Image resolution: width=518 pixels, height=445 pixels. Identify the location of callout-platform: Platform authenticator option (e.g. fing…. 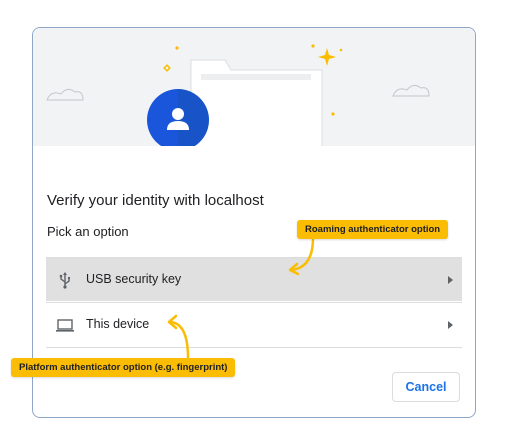
(123, 367).